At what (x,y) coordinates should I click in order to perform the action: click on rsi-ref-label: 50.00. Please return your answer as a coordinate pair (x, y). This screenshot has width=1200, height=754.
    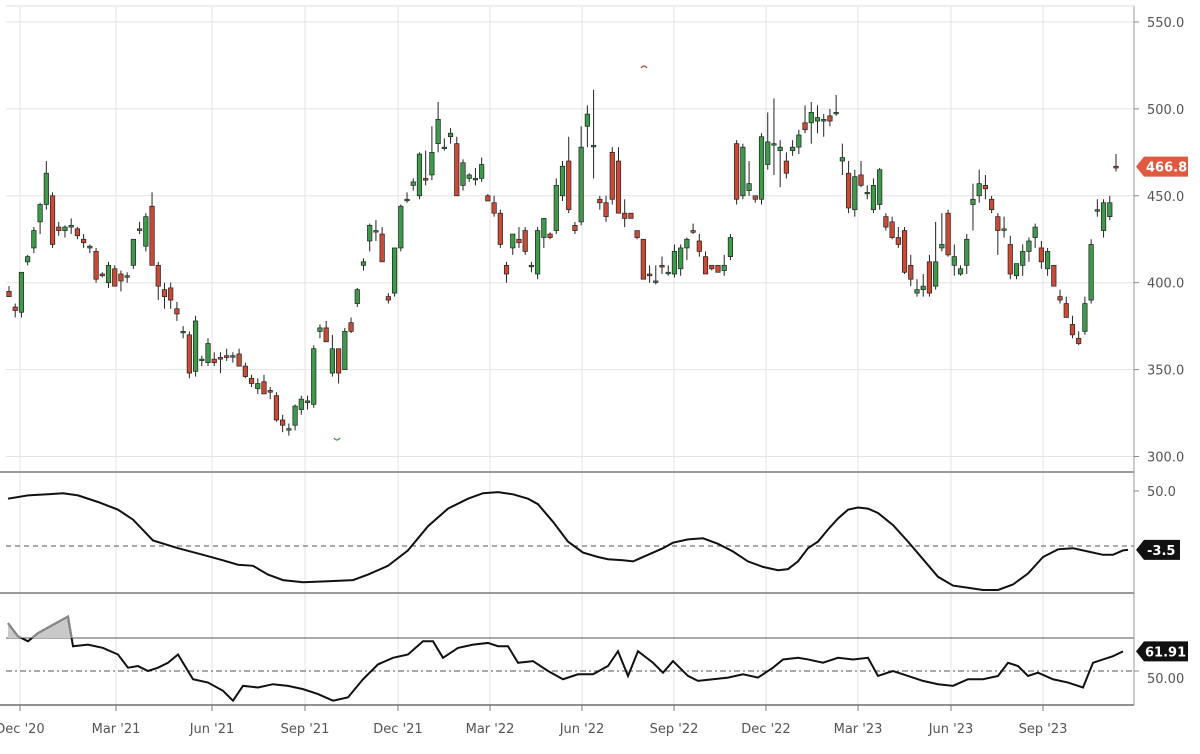
    Looking at the image, I should click on (1165, 679).